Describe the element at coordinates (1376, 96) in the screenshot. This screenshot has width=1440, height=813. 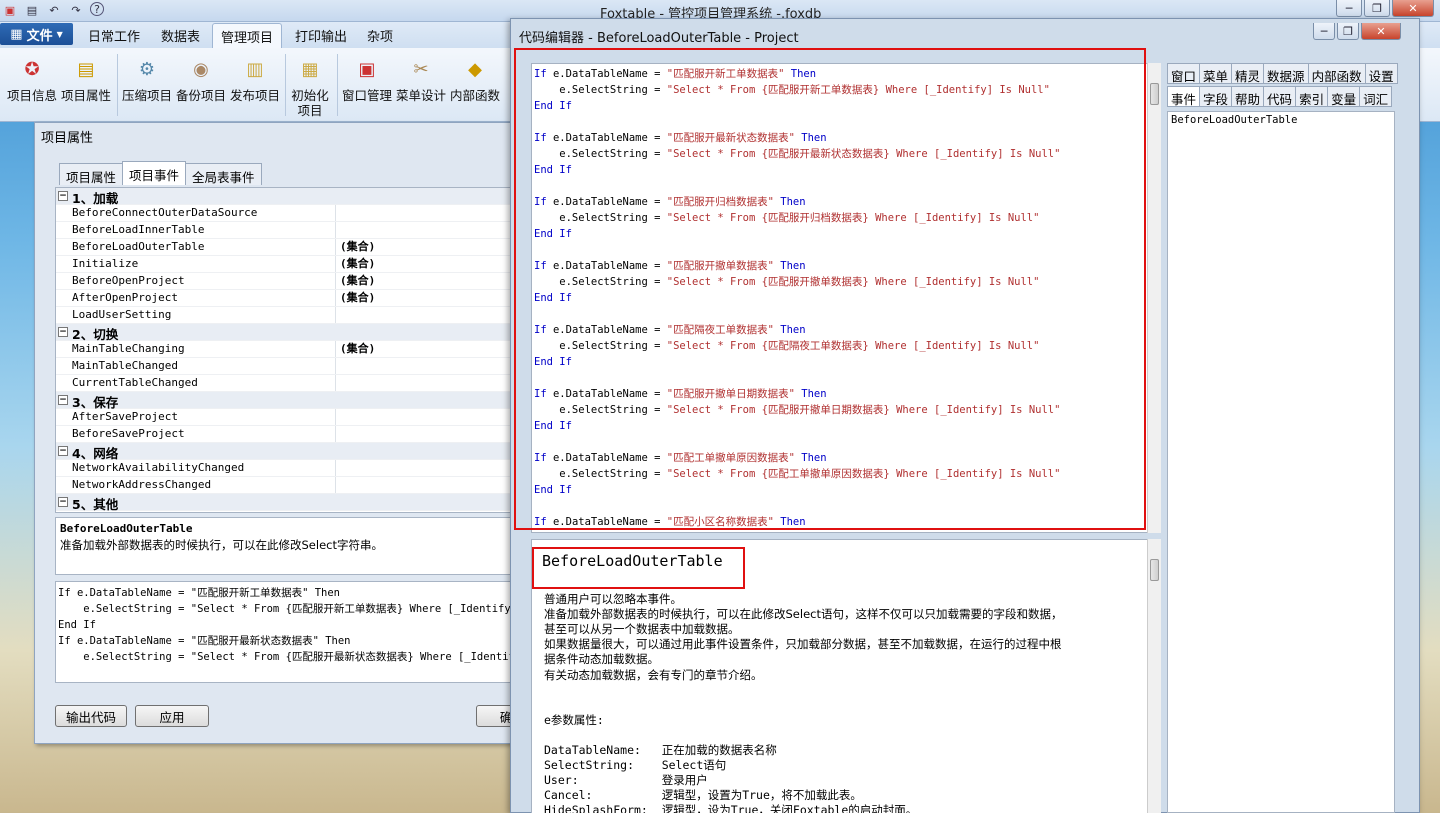
I see `right-tab: 词汇` at that location.